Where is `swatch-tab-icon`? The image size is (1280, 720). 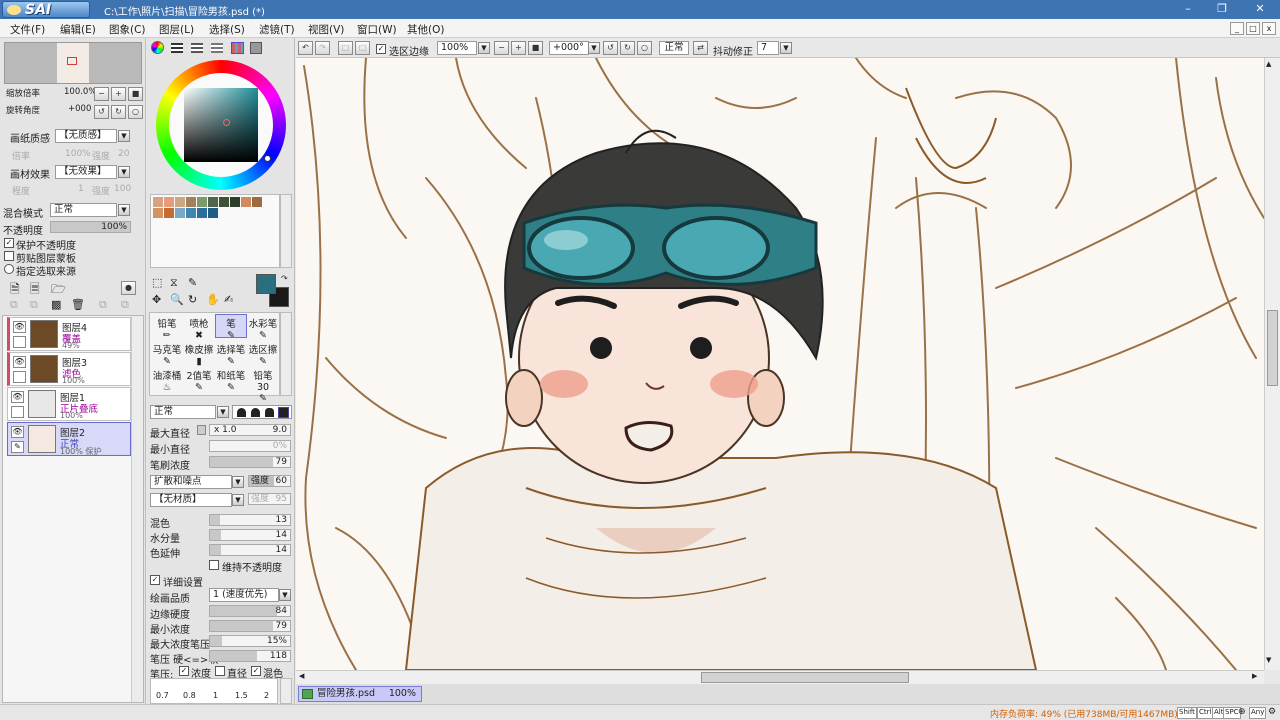
swatch-tab-icon is located at coordinates (237, 48).